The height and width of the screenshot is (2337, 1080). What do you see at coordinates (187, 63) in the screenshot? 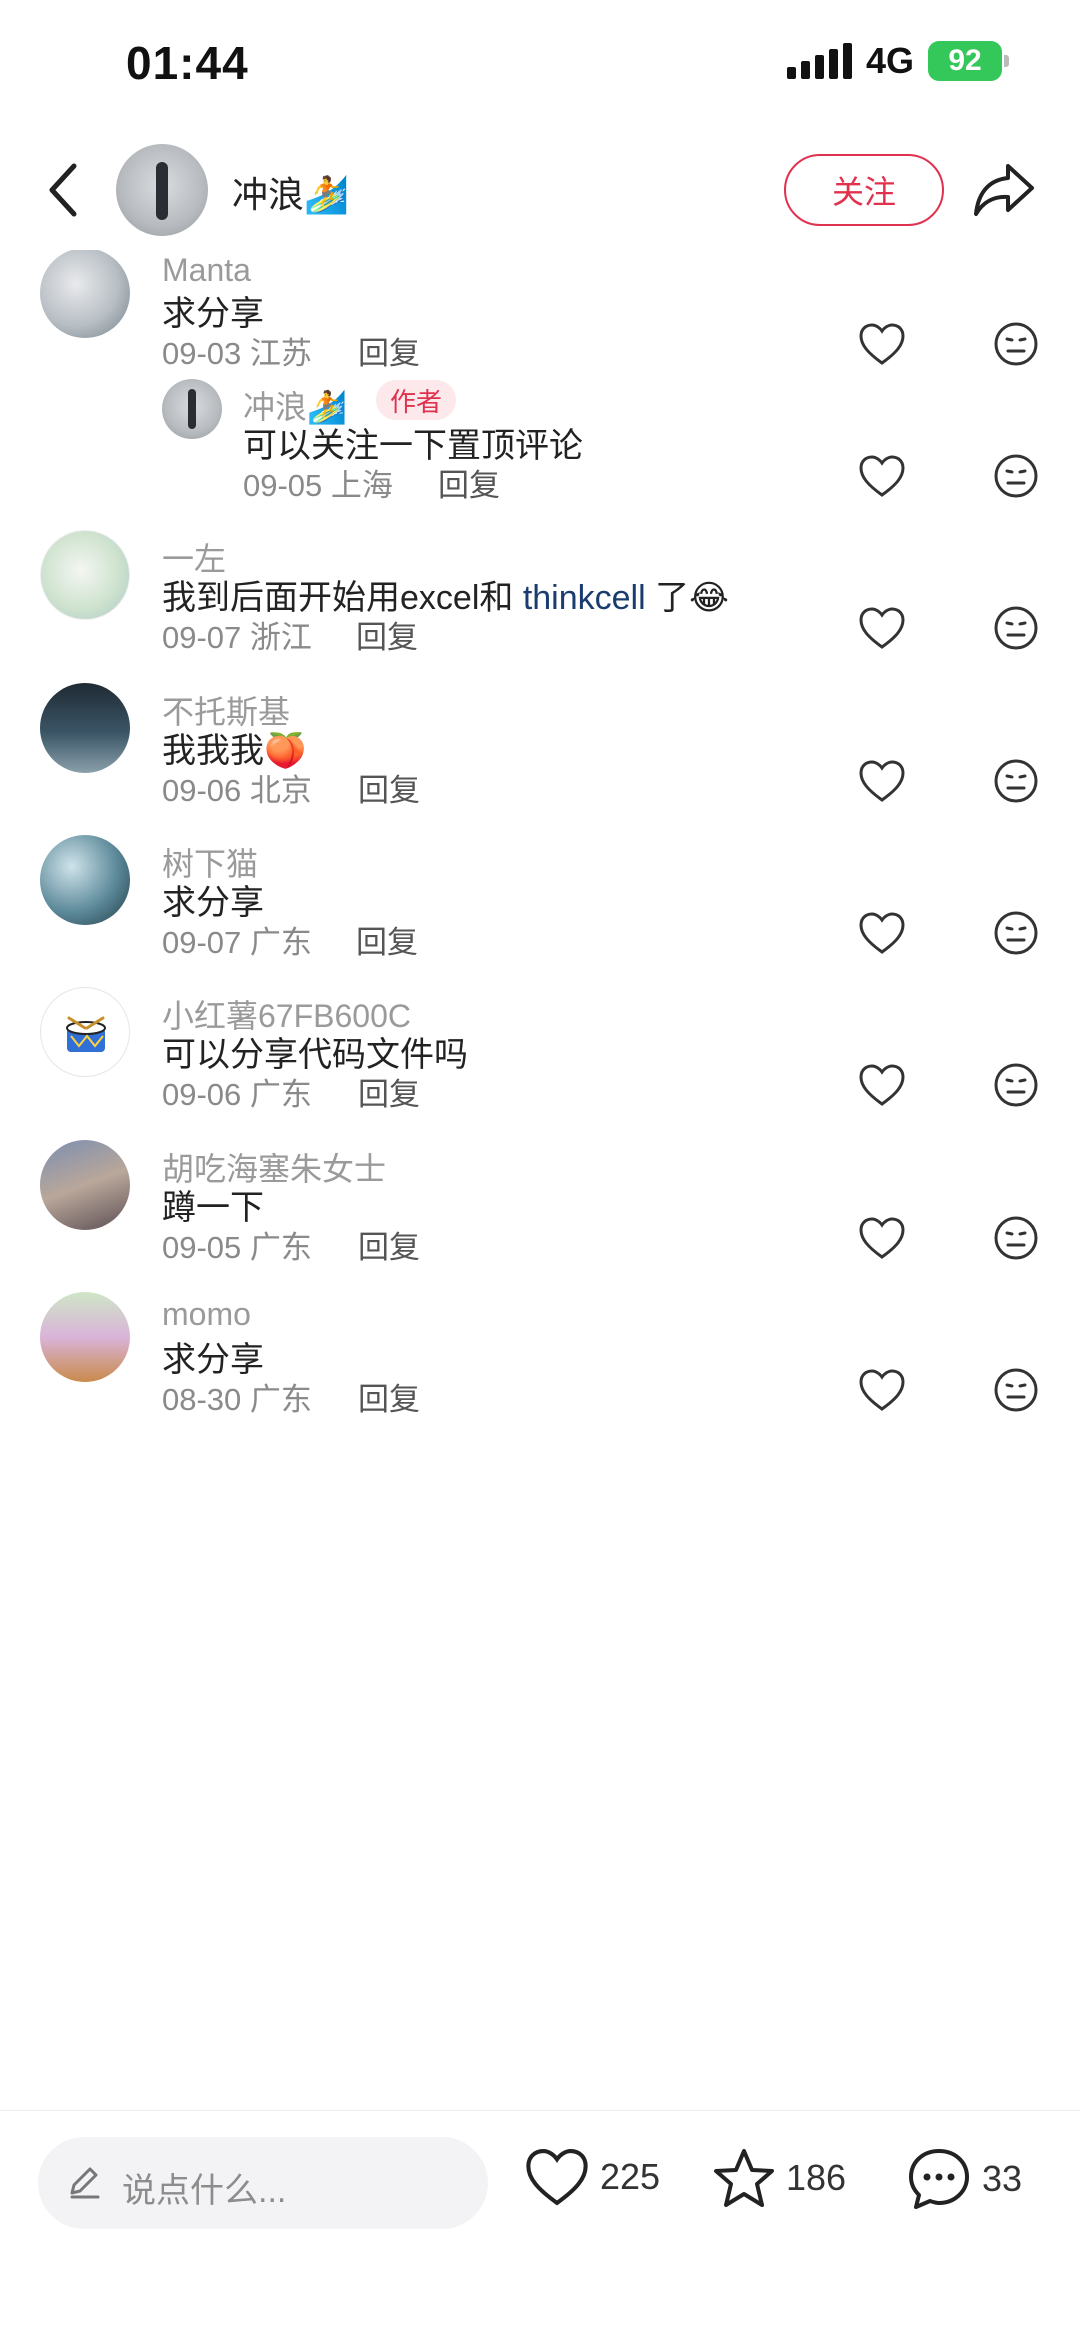
I see `status-time: 01:44` at bounding box center [187, 63].